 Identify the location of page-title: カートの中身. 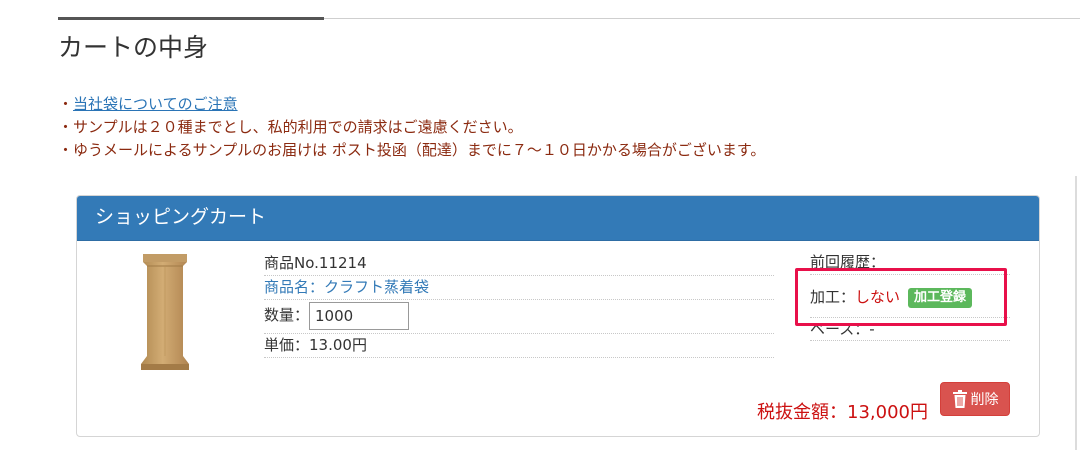
(133, 47).